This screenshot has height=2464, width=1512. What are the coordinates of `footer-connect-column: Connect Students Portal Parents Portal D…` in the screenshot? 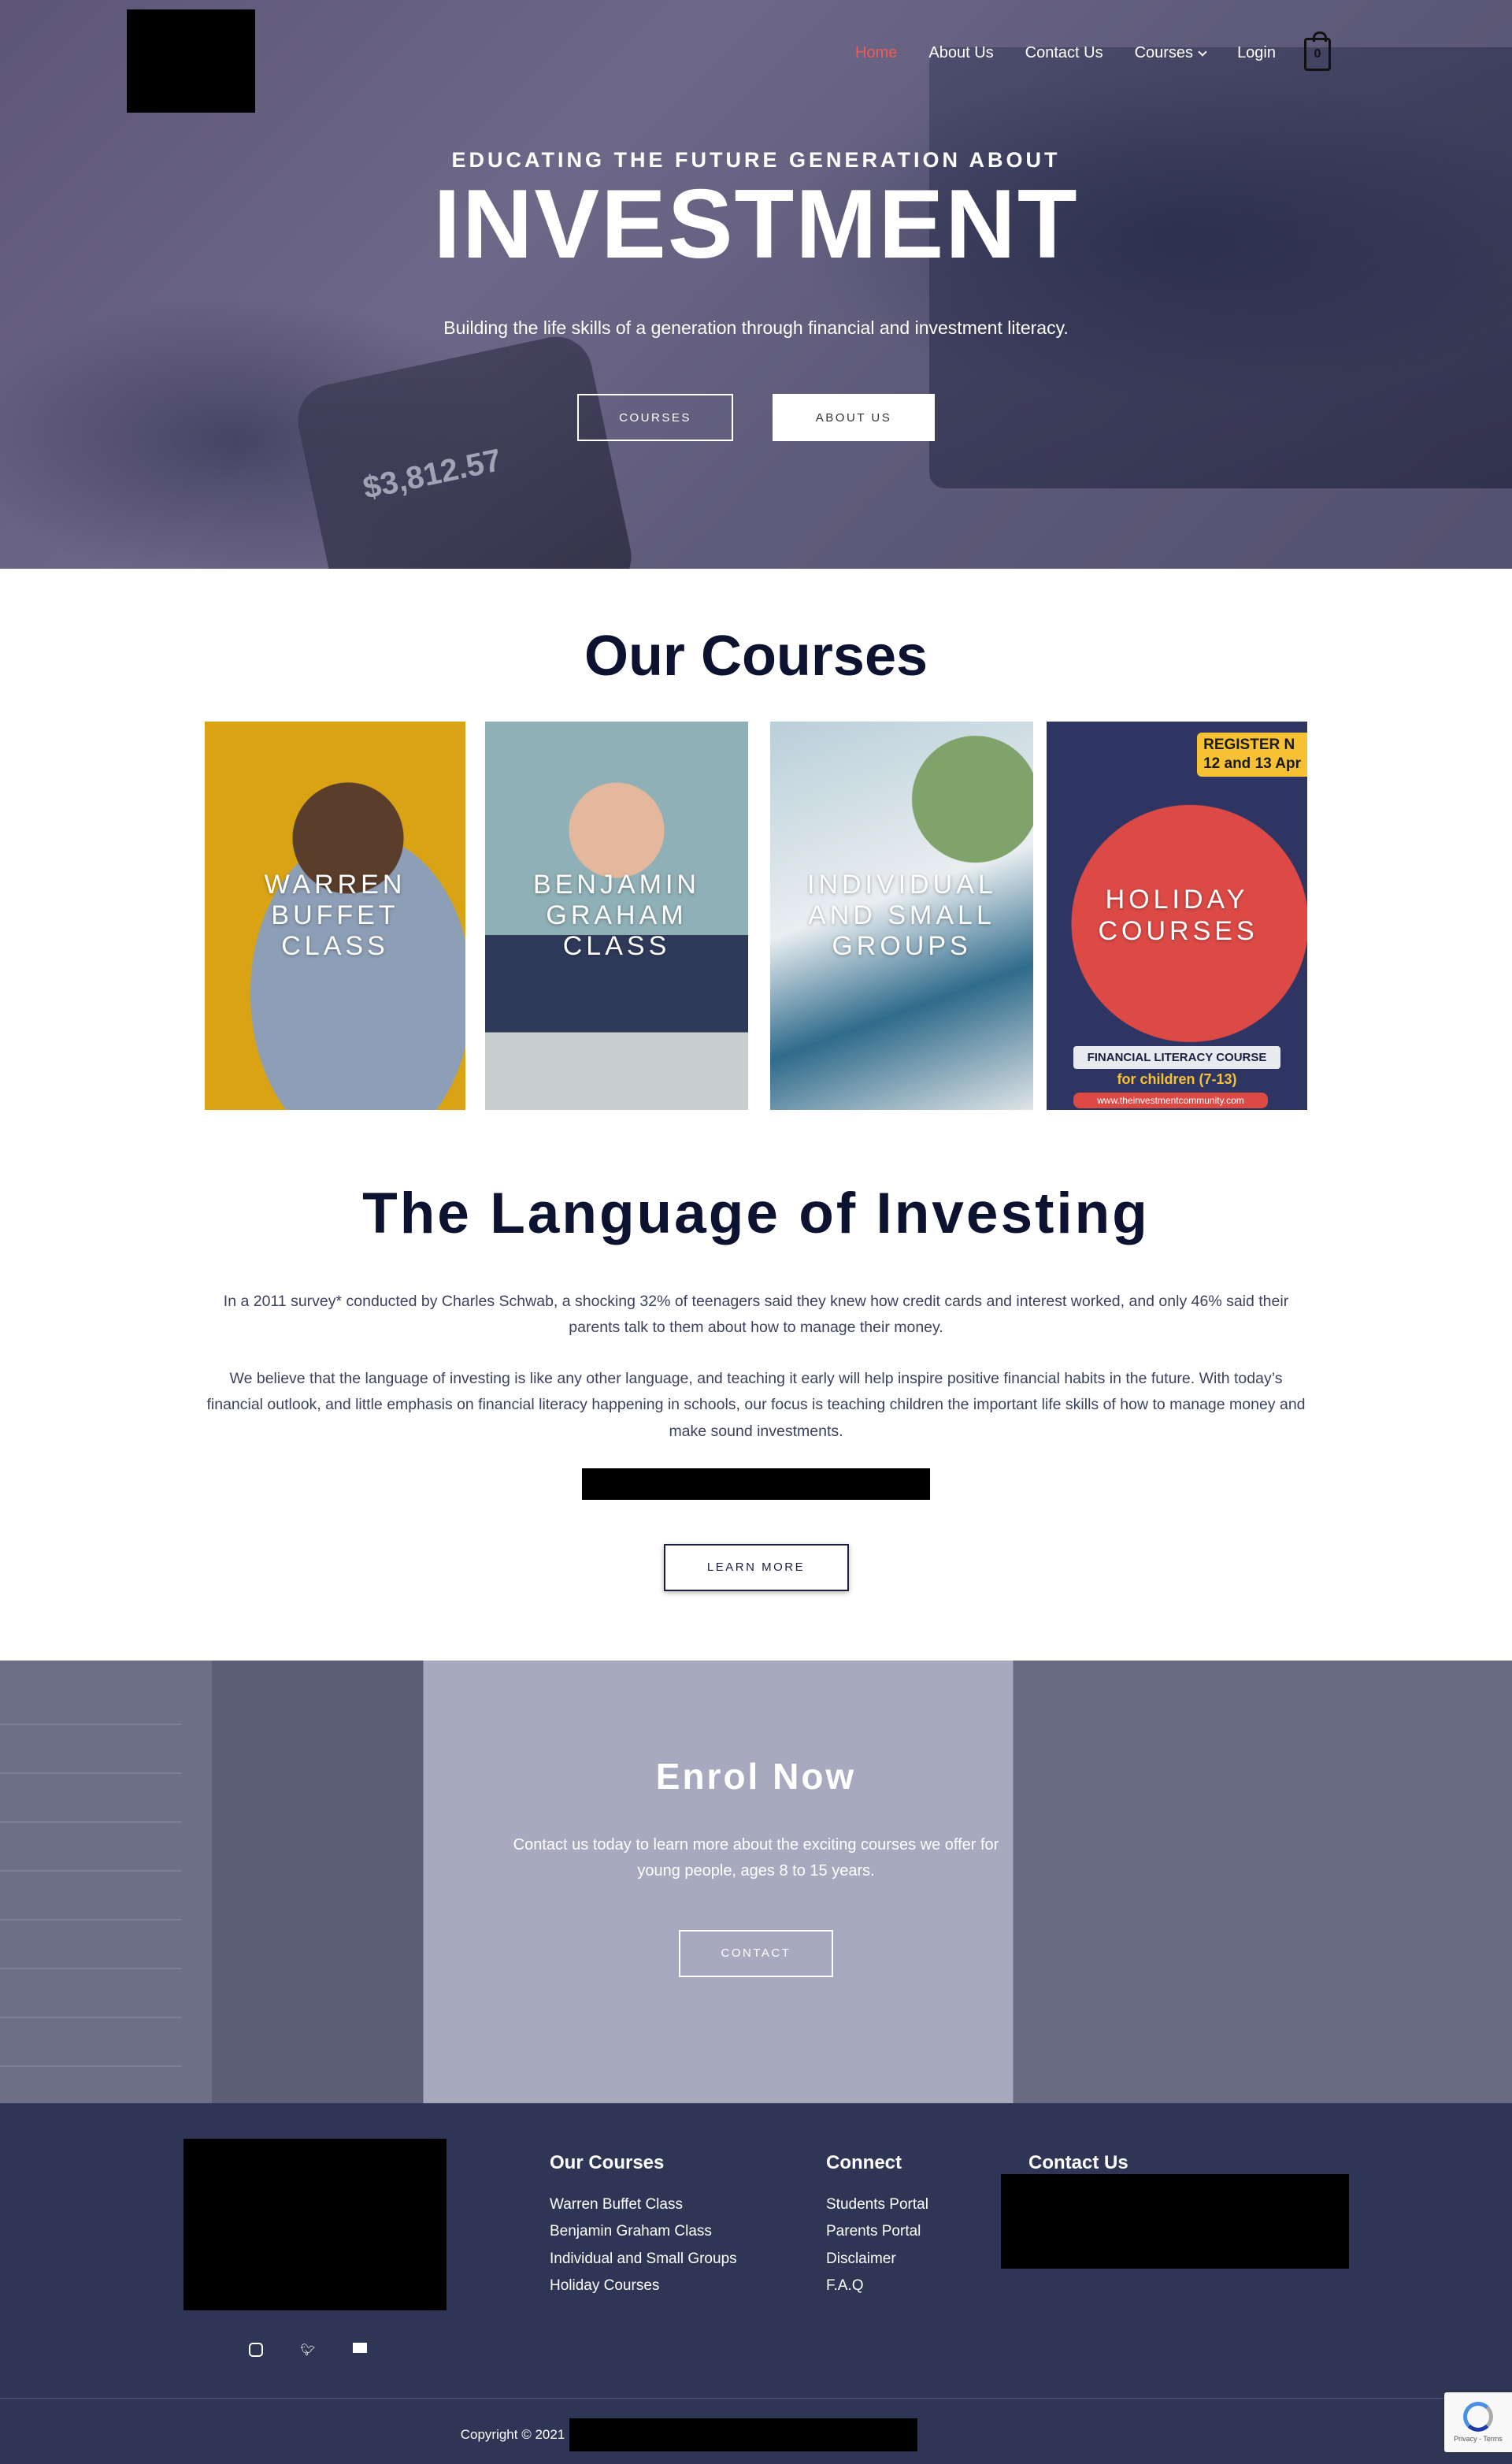 It's located at (877, 2226).